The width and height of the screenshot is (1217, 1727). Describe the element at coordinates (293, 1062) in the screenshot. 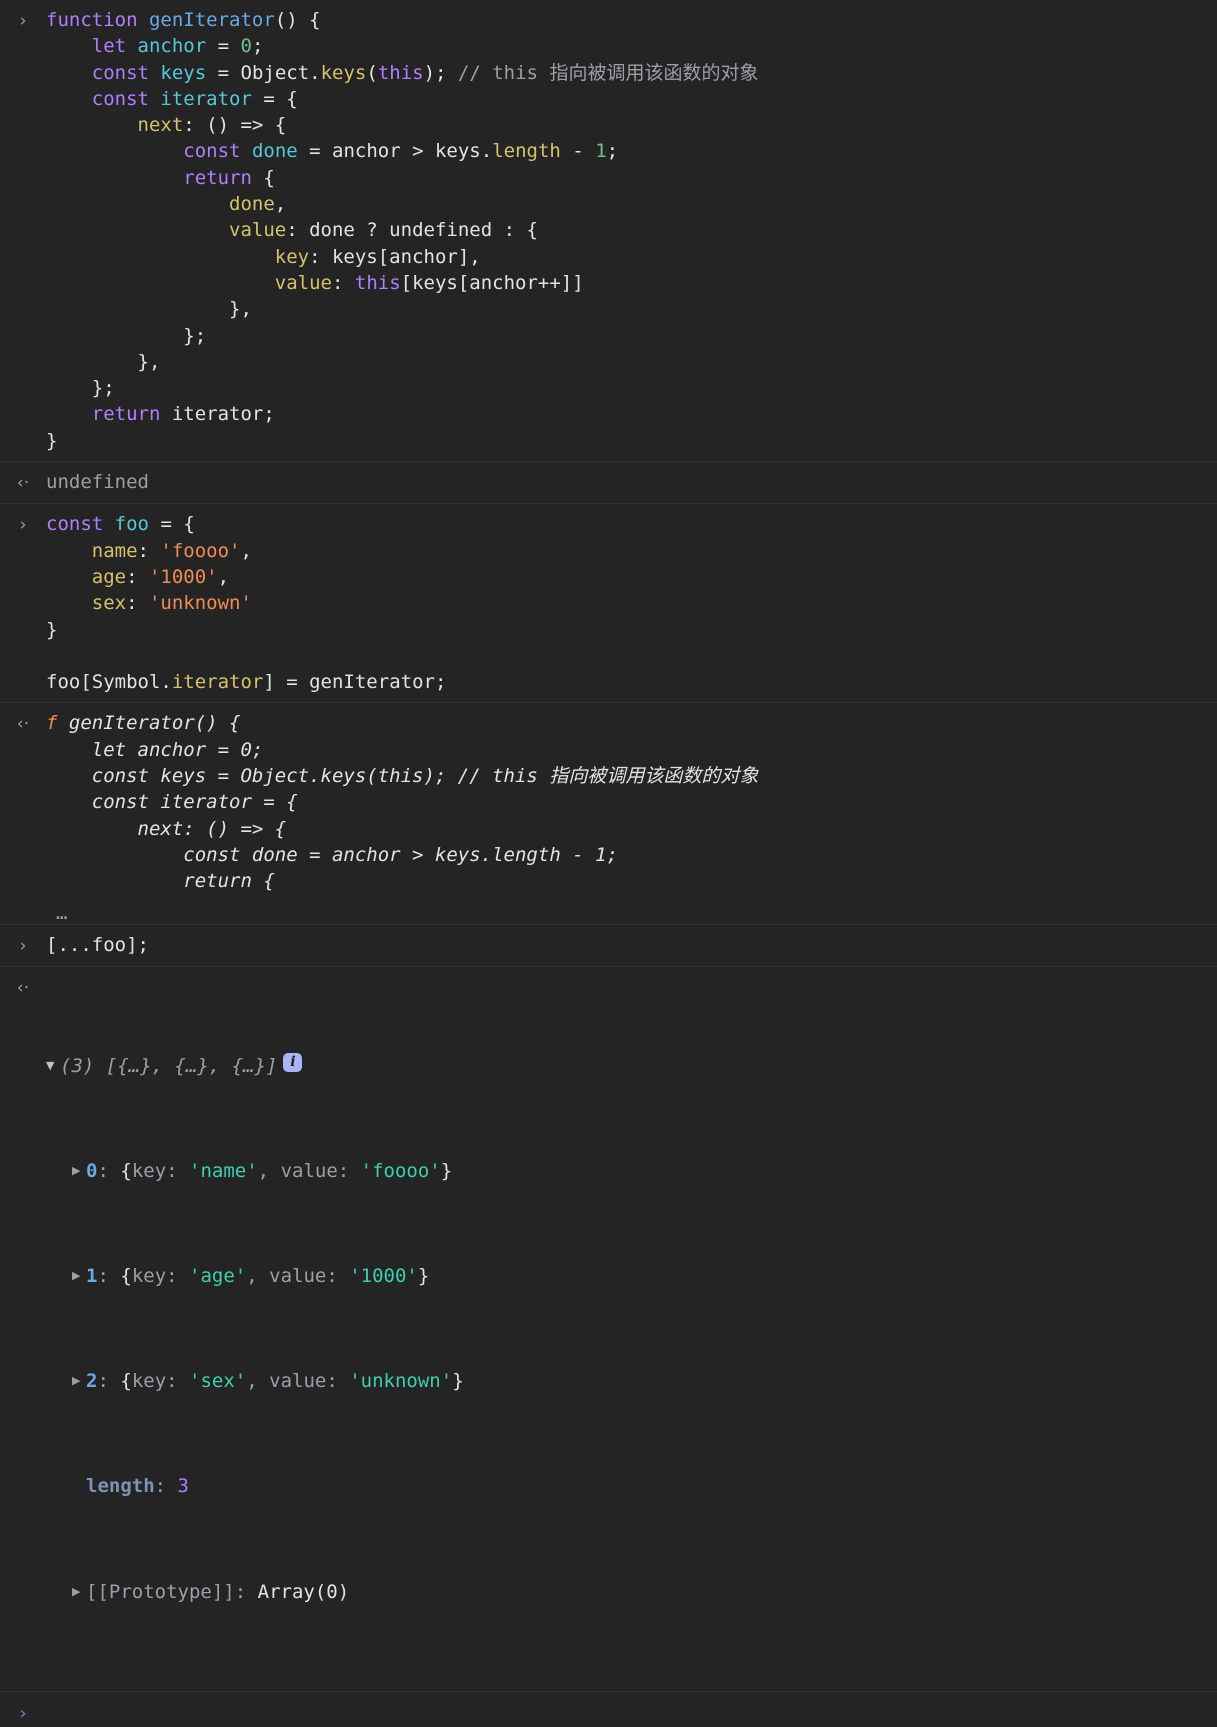

I see `info-badge-icon: i` at that location.